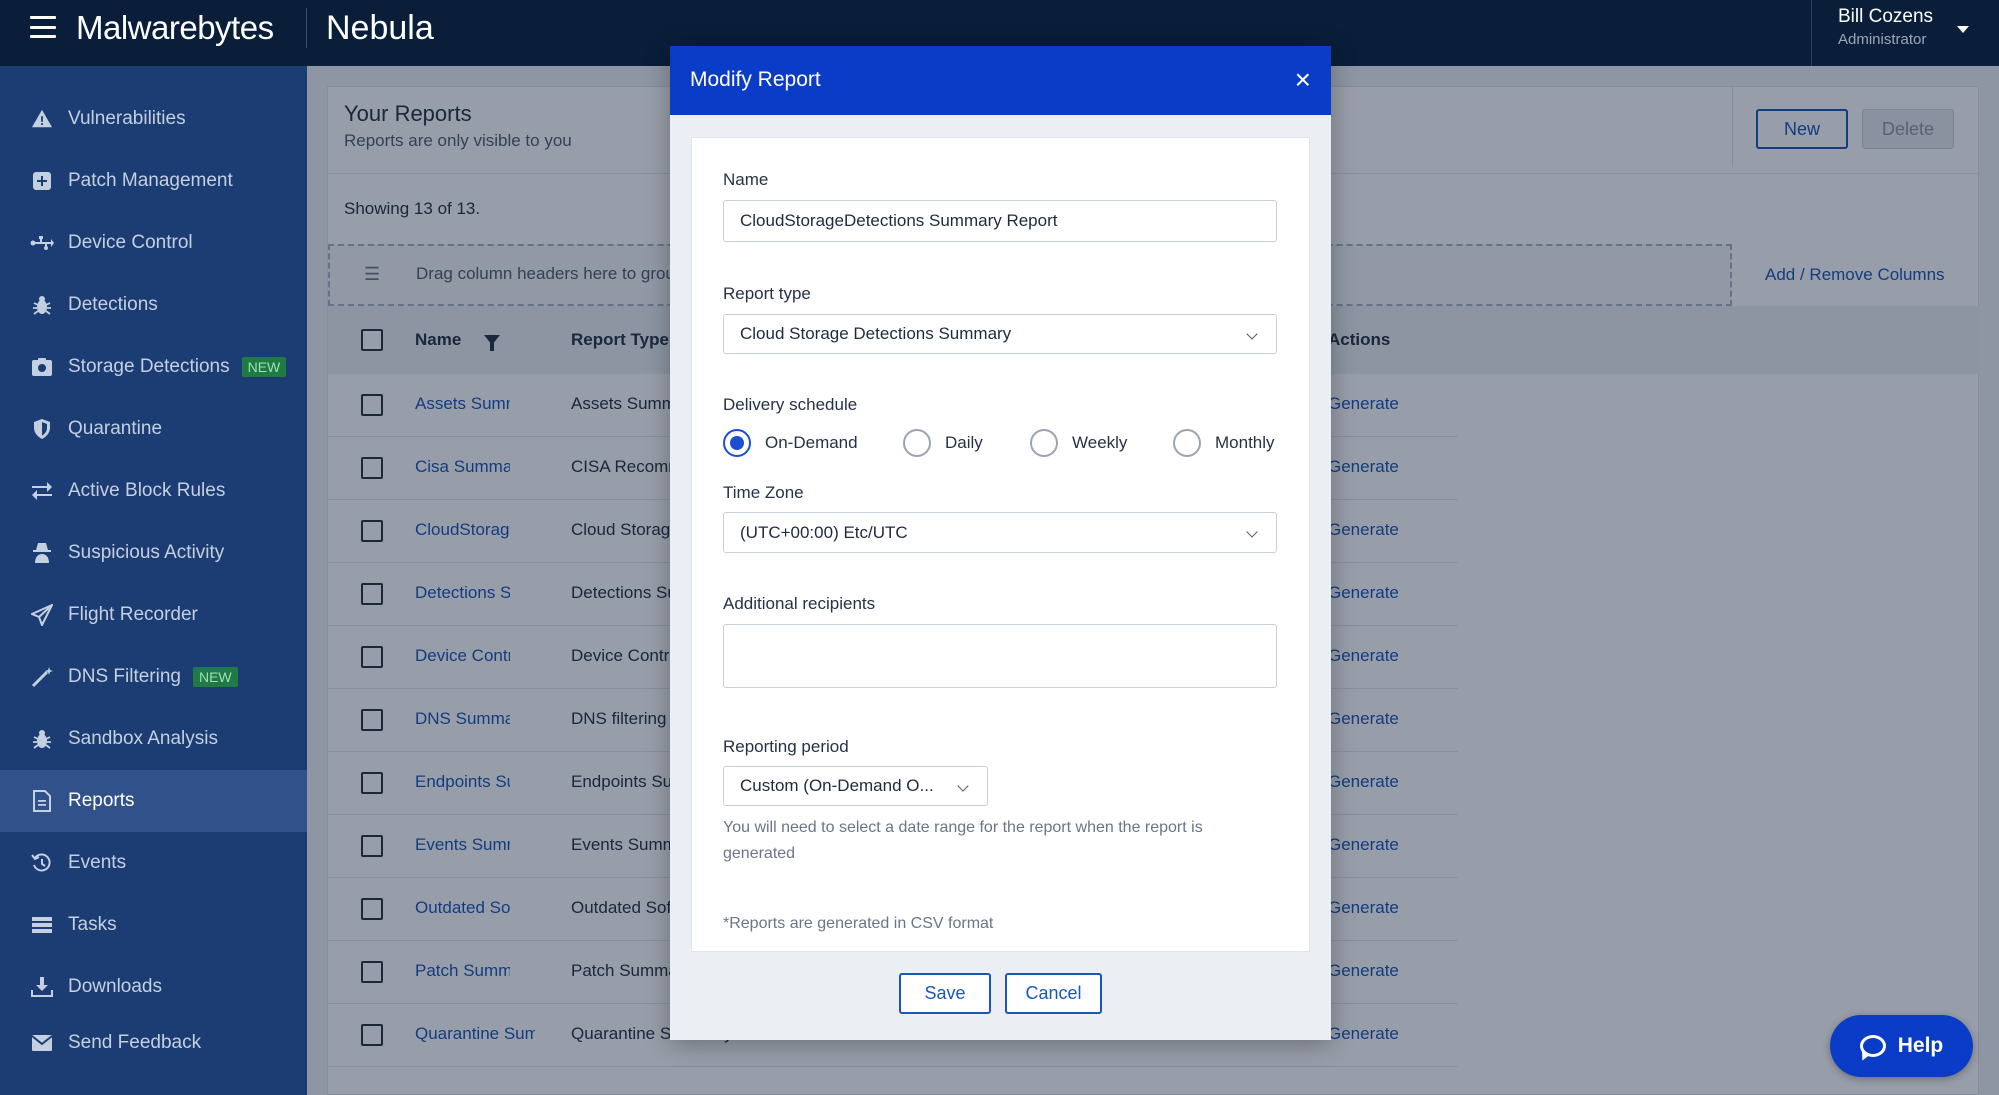  Describe the element at coordinates (133, 614) in the screenshot. I see `sidebar-item-label: Flight Recorder` at that location.